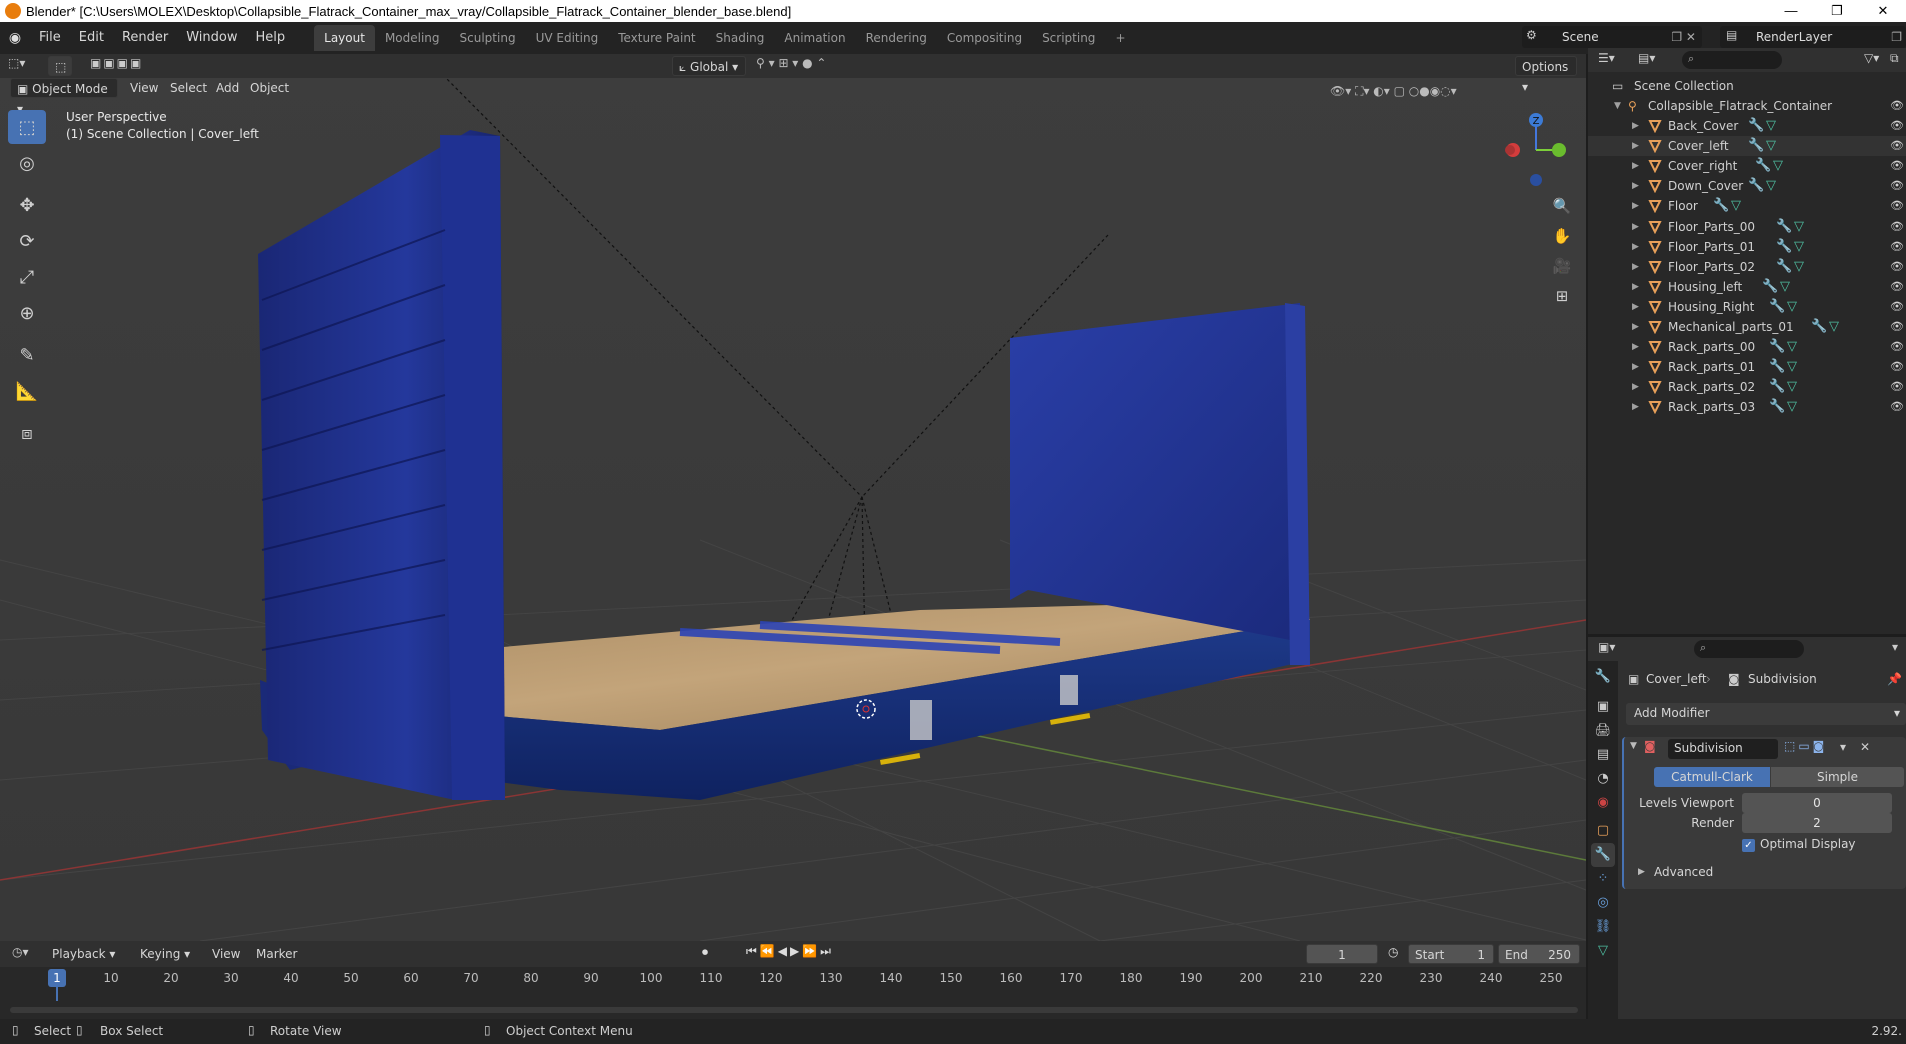 Image resolution: width=1906 pixels, height=1044 pixels. Describe the element at coordinates (794, 1010) in the screenshot. I see `timeline-scrollbar` at that location.